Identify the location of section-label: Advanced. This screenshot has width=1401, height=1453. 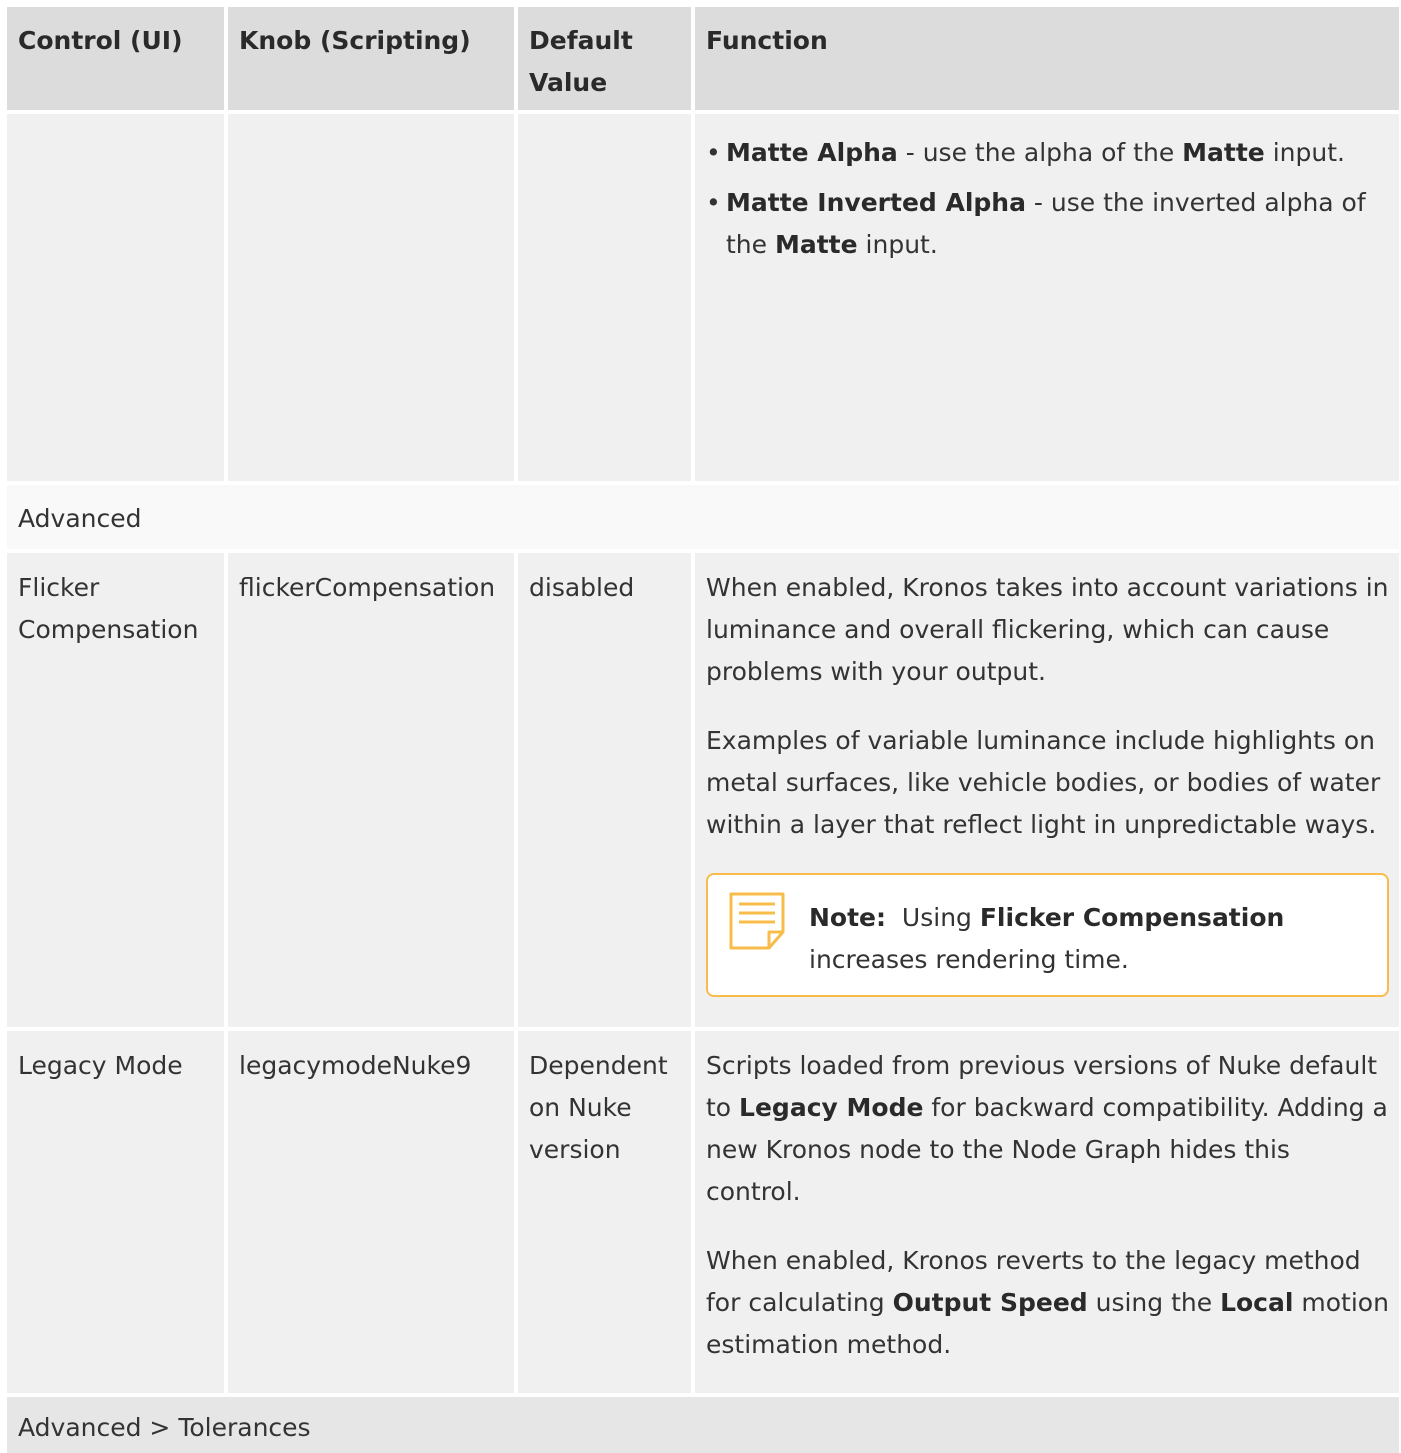
(703, 515).